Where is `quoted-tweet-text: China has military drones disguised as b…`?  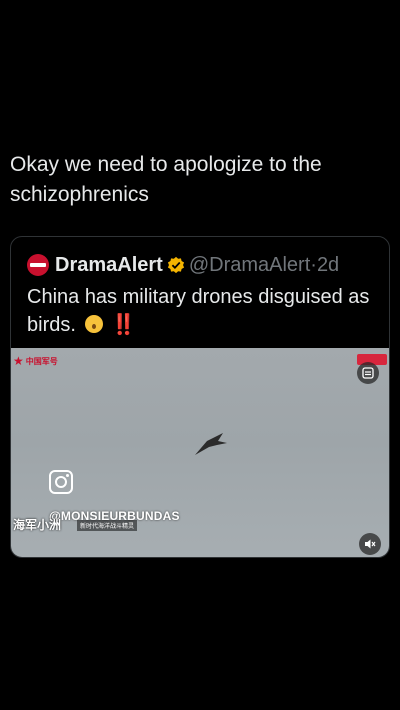
quoted-tweet-text: China has military drones disguised as b… is located at coordinates (198, 311).